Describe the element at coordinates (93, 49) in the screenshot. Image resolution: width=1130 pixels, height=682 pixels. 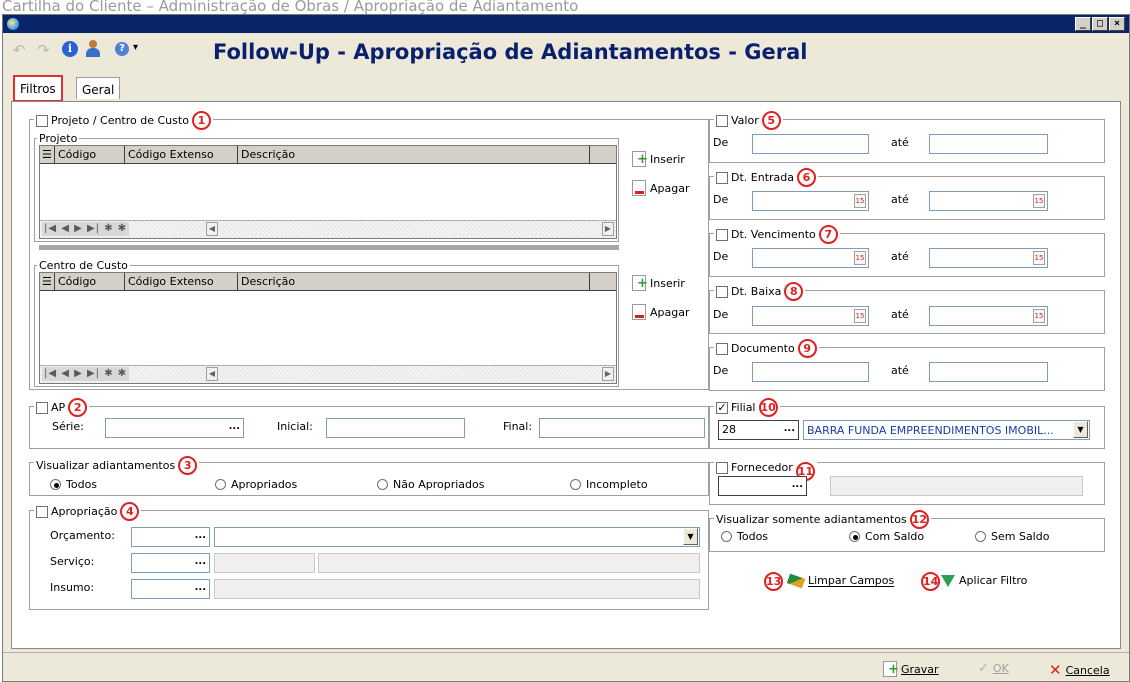
I see `user-icon` at that location.